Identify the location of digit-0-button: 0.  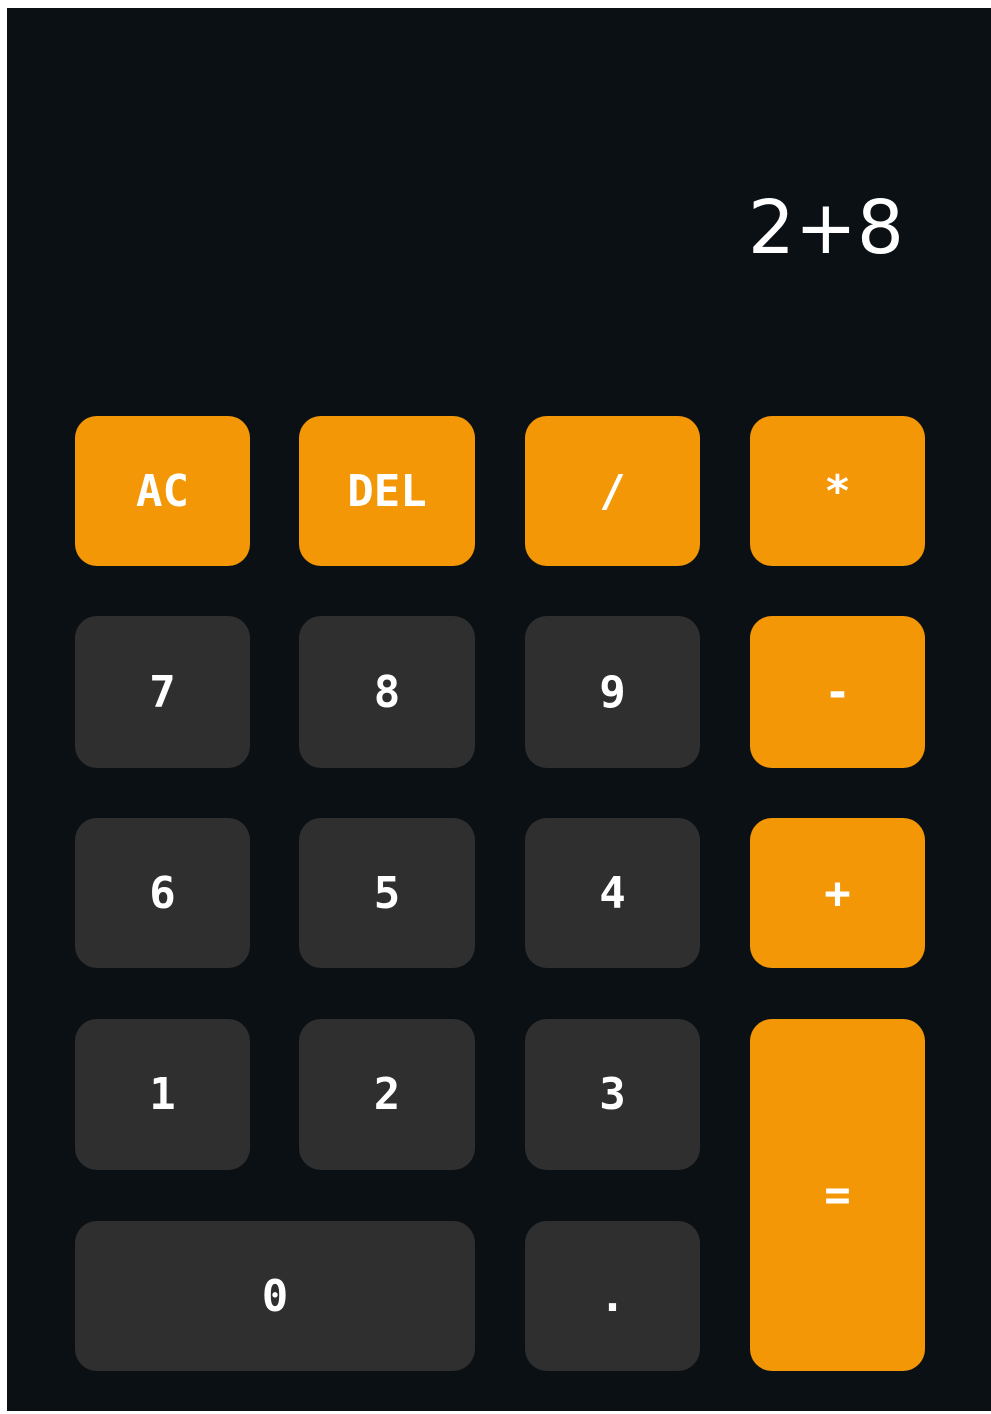
(275, 1296).